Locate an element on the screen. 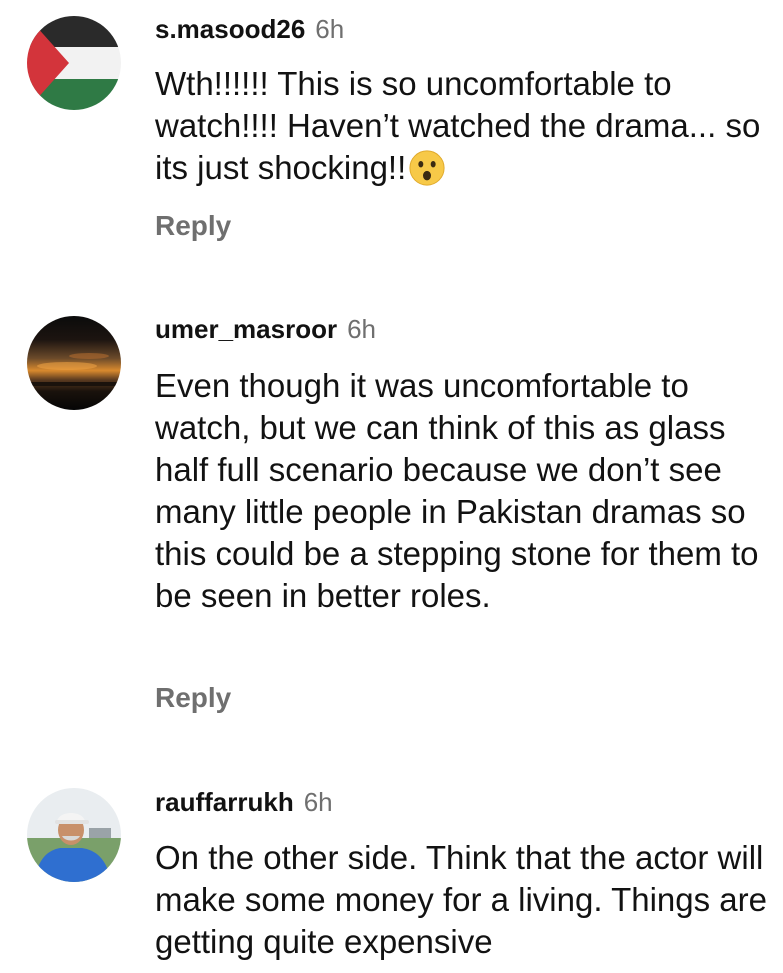 The height and width of the screenshot is (973, 783). man-in-cap-photo-icon is located at coordinates (74, 835).